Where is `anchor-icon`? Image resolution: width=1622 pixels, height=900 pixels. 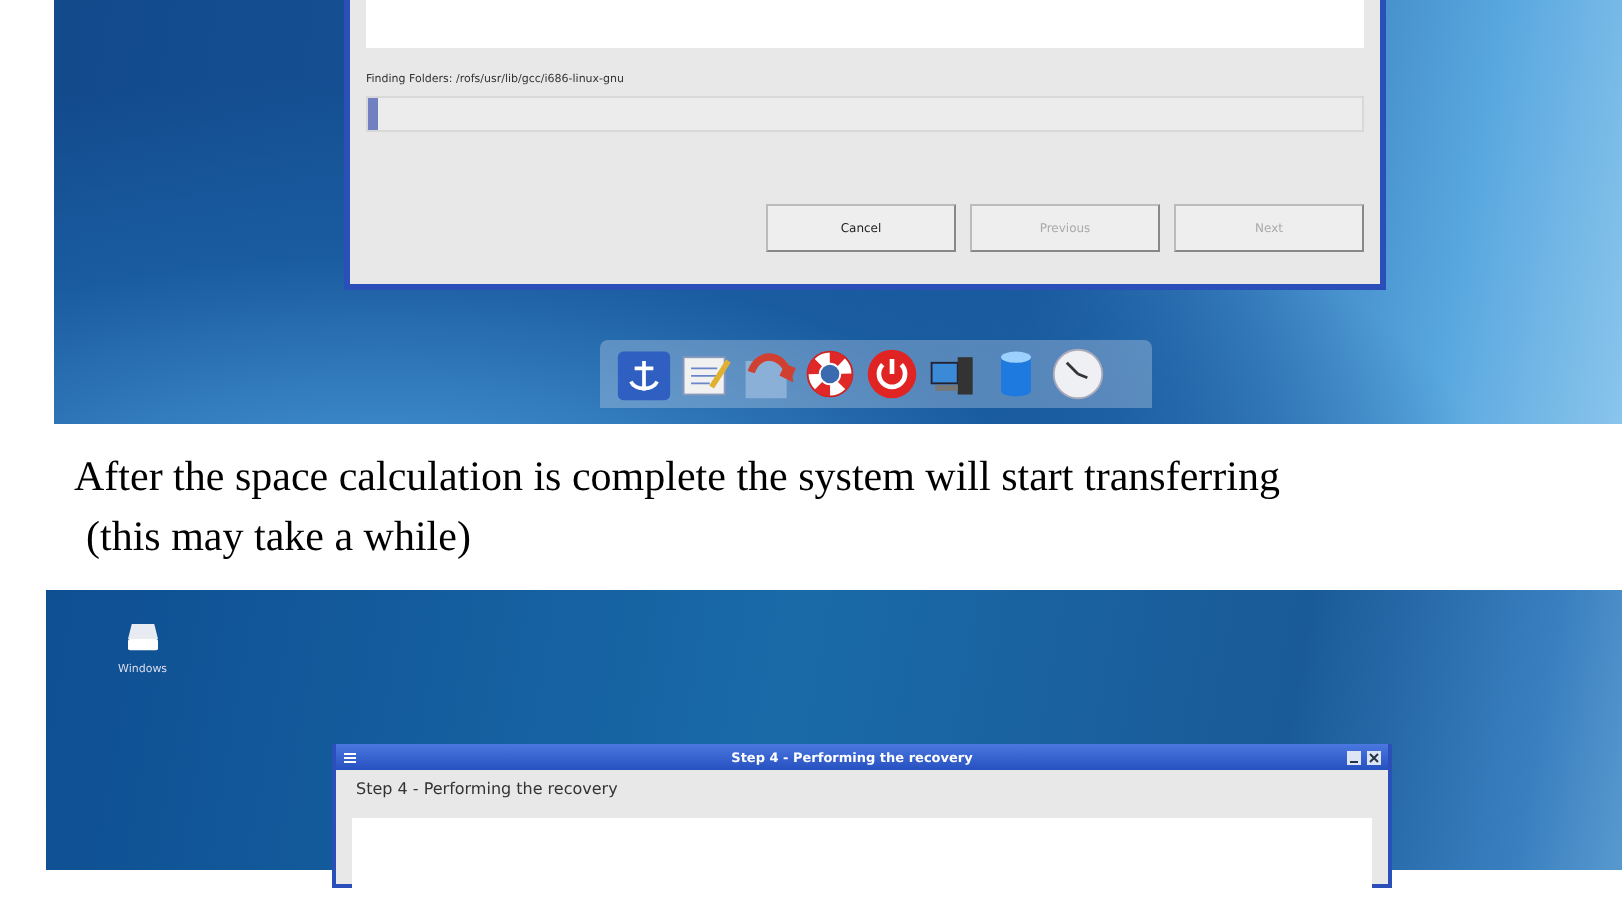 anchor-icon is located at coordinates (644, 374).